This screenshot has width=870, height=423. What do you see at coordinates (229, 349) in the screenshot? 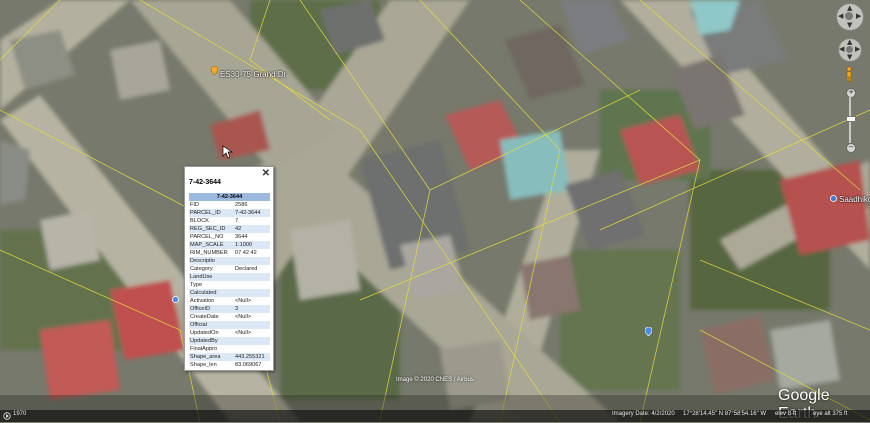
I see `table-row: FinalAppro` at bounding box center [229, 349].